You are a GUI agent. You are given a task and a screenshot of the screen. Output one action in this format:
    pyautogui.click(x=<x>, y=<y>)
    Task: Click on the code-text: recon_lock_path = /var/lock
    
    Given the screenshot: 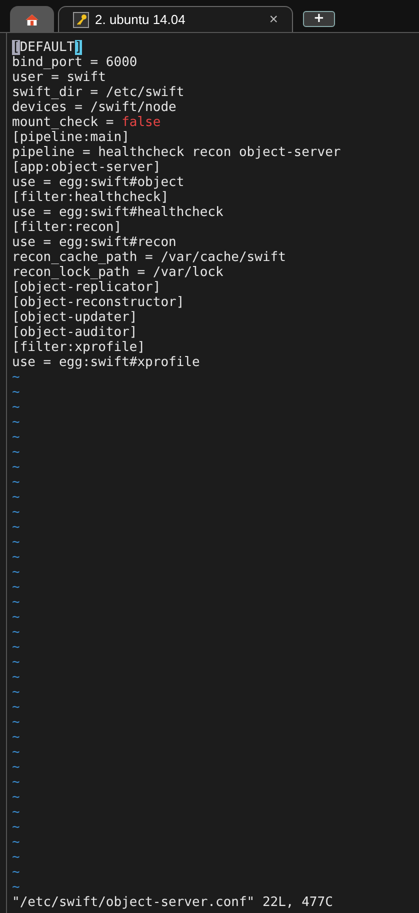 What is the action you would take?
    pyautogui.click(x=118, y=272)
    